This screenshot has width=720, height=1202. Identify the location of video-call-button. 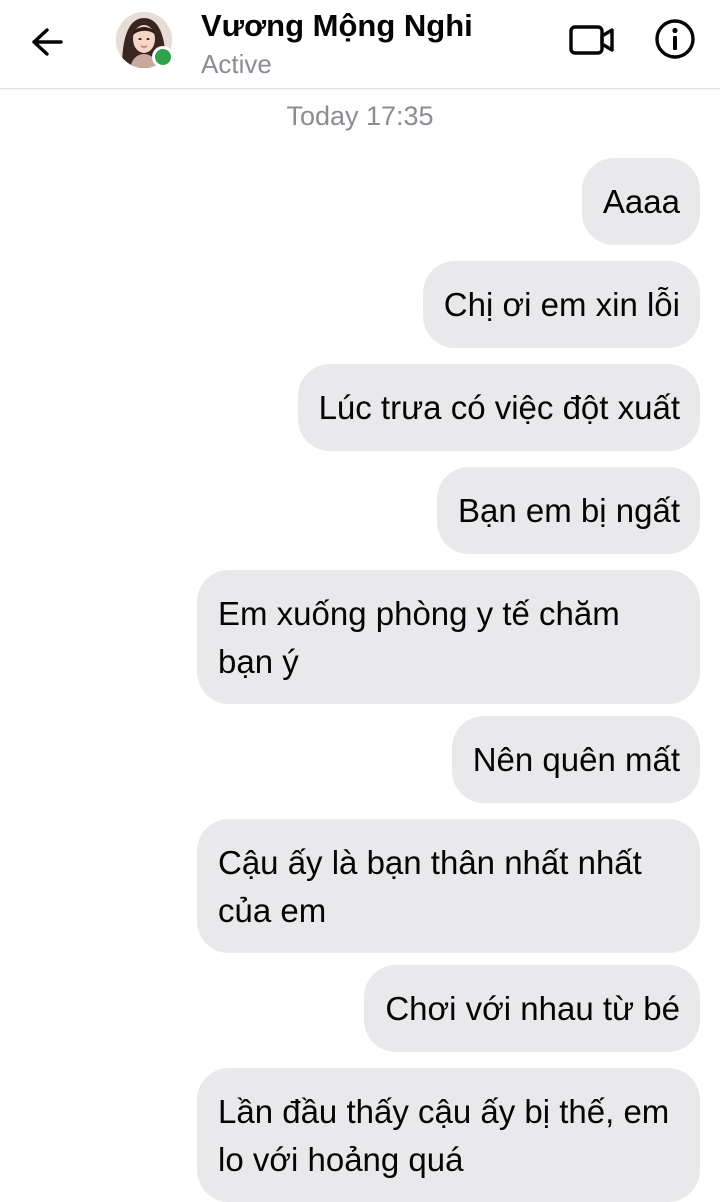
(592, 40).